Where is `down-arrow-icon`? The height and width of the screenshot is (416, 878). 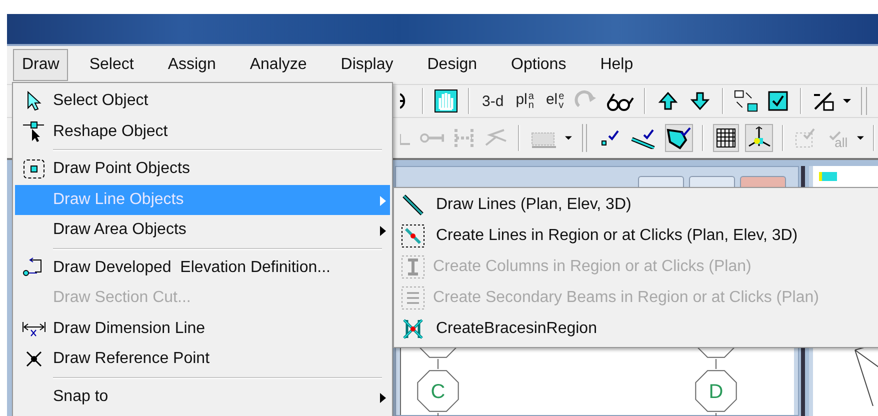
down-arrow-icon is located at coordinates (700, 101).